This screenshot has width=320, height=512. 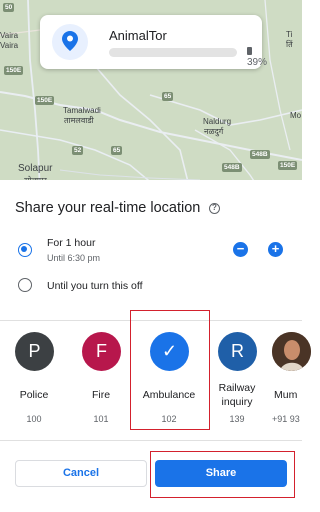 I want to click on sheet-title: Share your real-time location, so click(x=108, y=208).